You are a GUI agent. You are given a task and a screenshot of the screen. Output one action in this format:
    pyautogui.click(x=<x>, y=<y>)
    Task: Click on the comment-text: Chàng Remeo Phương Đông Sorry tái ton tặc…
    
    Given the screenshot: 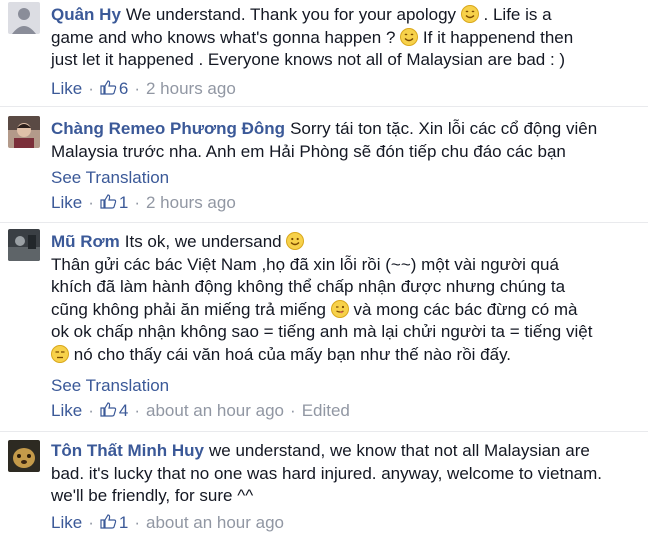 What is the action you would take?
    pyautogui.click(x=324, y=140)
    